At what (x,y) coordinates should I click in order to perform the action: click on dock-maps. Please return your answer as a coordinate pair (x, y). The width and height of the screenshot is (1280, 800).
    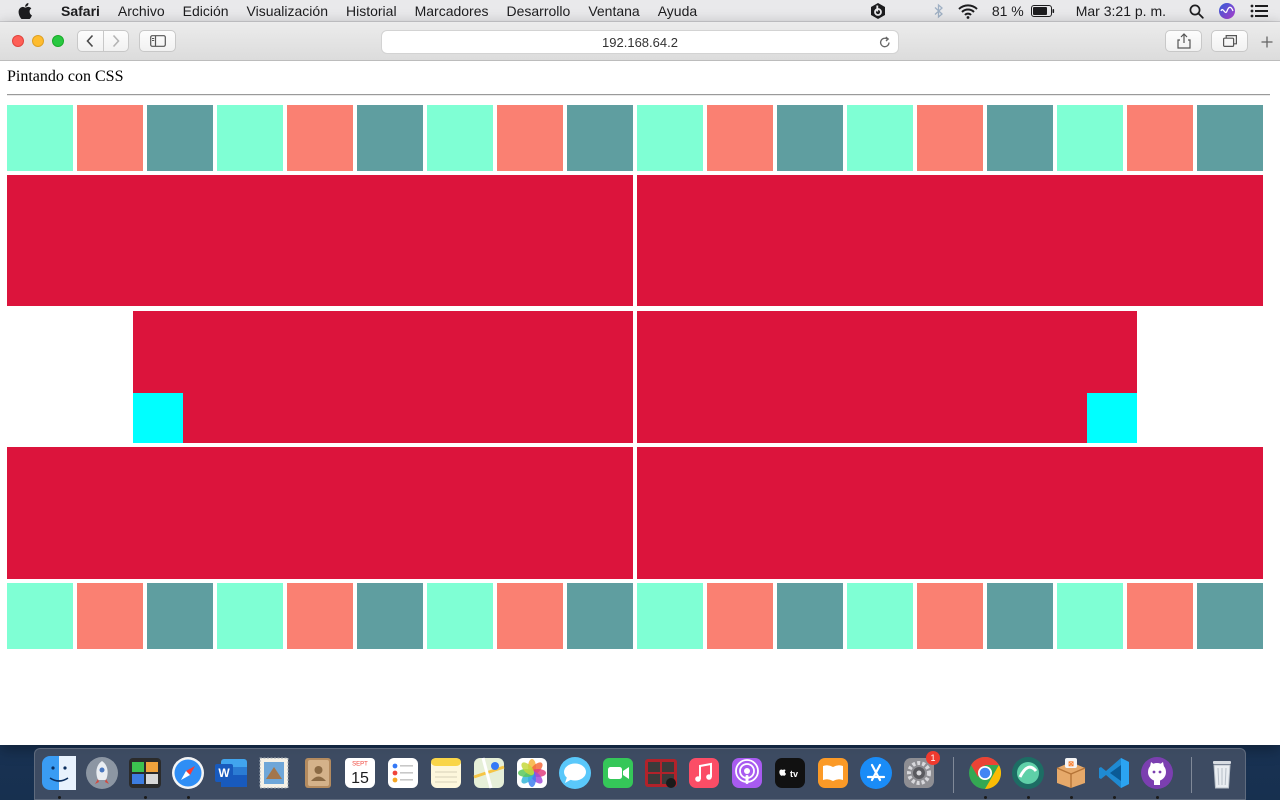
    Looking at the image, I should click on (489, 773).